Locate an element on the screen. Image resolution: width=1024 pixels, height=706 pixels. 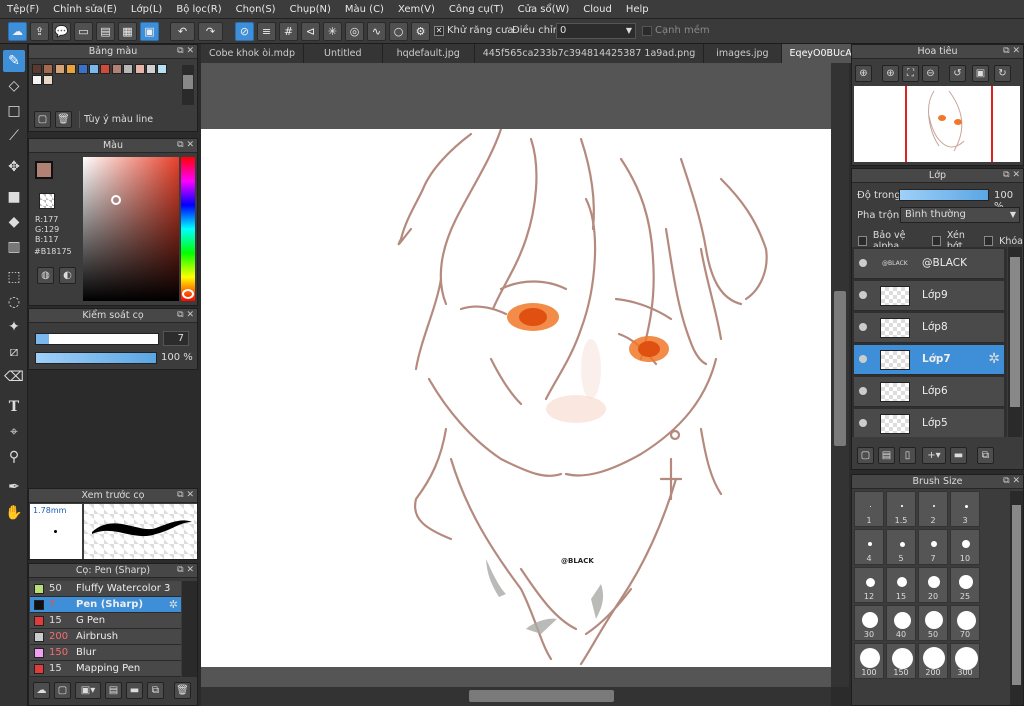
snap-curve-icon: ∿ is located at coordinates (376, 31).